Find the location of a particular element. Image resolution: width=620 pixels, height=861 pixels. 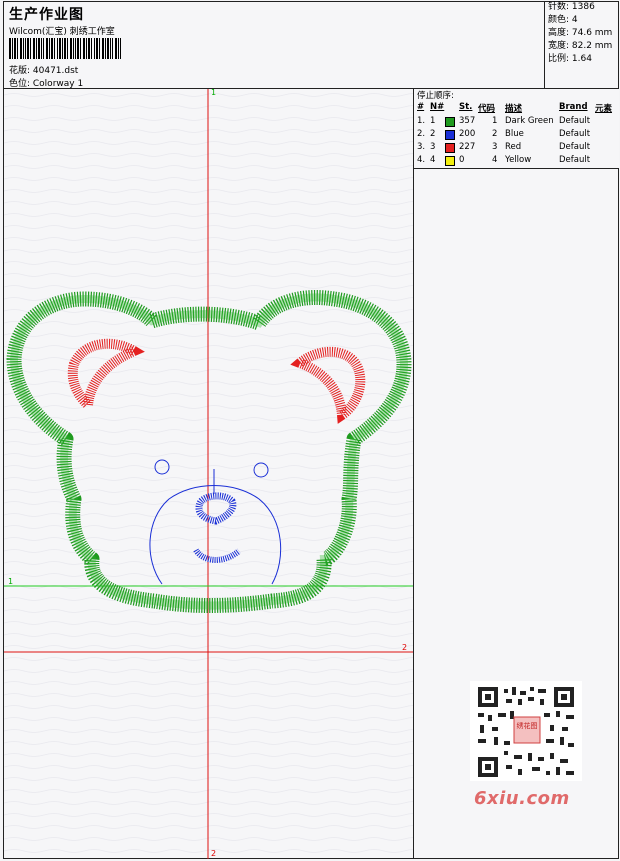

stop-sequence-row: 3. 3 227 3 Red Default is located at coordinates (517, 147).